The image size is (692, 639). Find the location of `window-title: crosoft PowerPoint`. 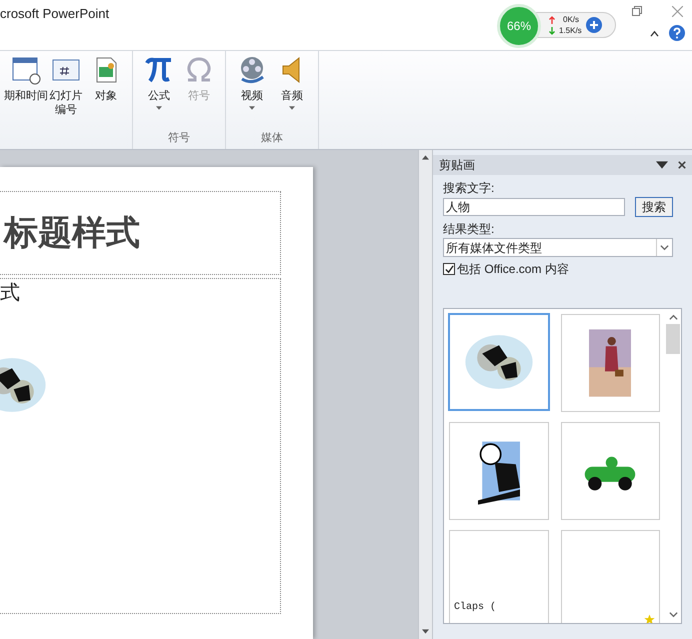

window-title: crosoft PowerPoint is located at coordinates (55, 14).